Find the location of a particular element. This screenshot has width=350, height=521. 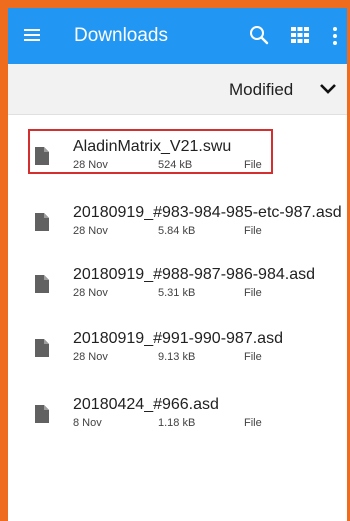

frame-left-border is located at coordinates (4, 260).